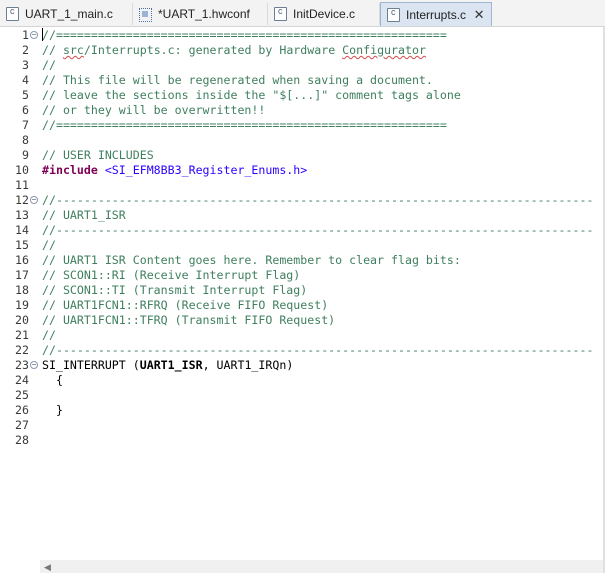 The image size is (605, 579). Describe the element at coordinates (22, 410) in the screenshot. I see `line-number: 26` at that location.